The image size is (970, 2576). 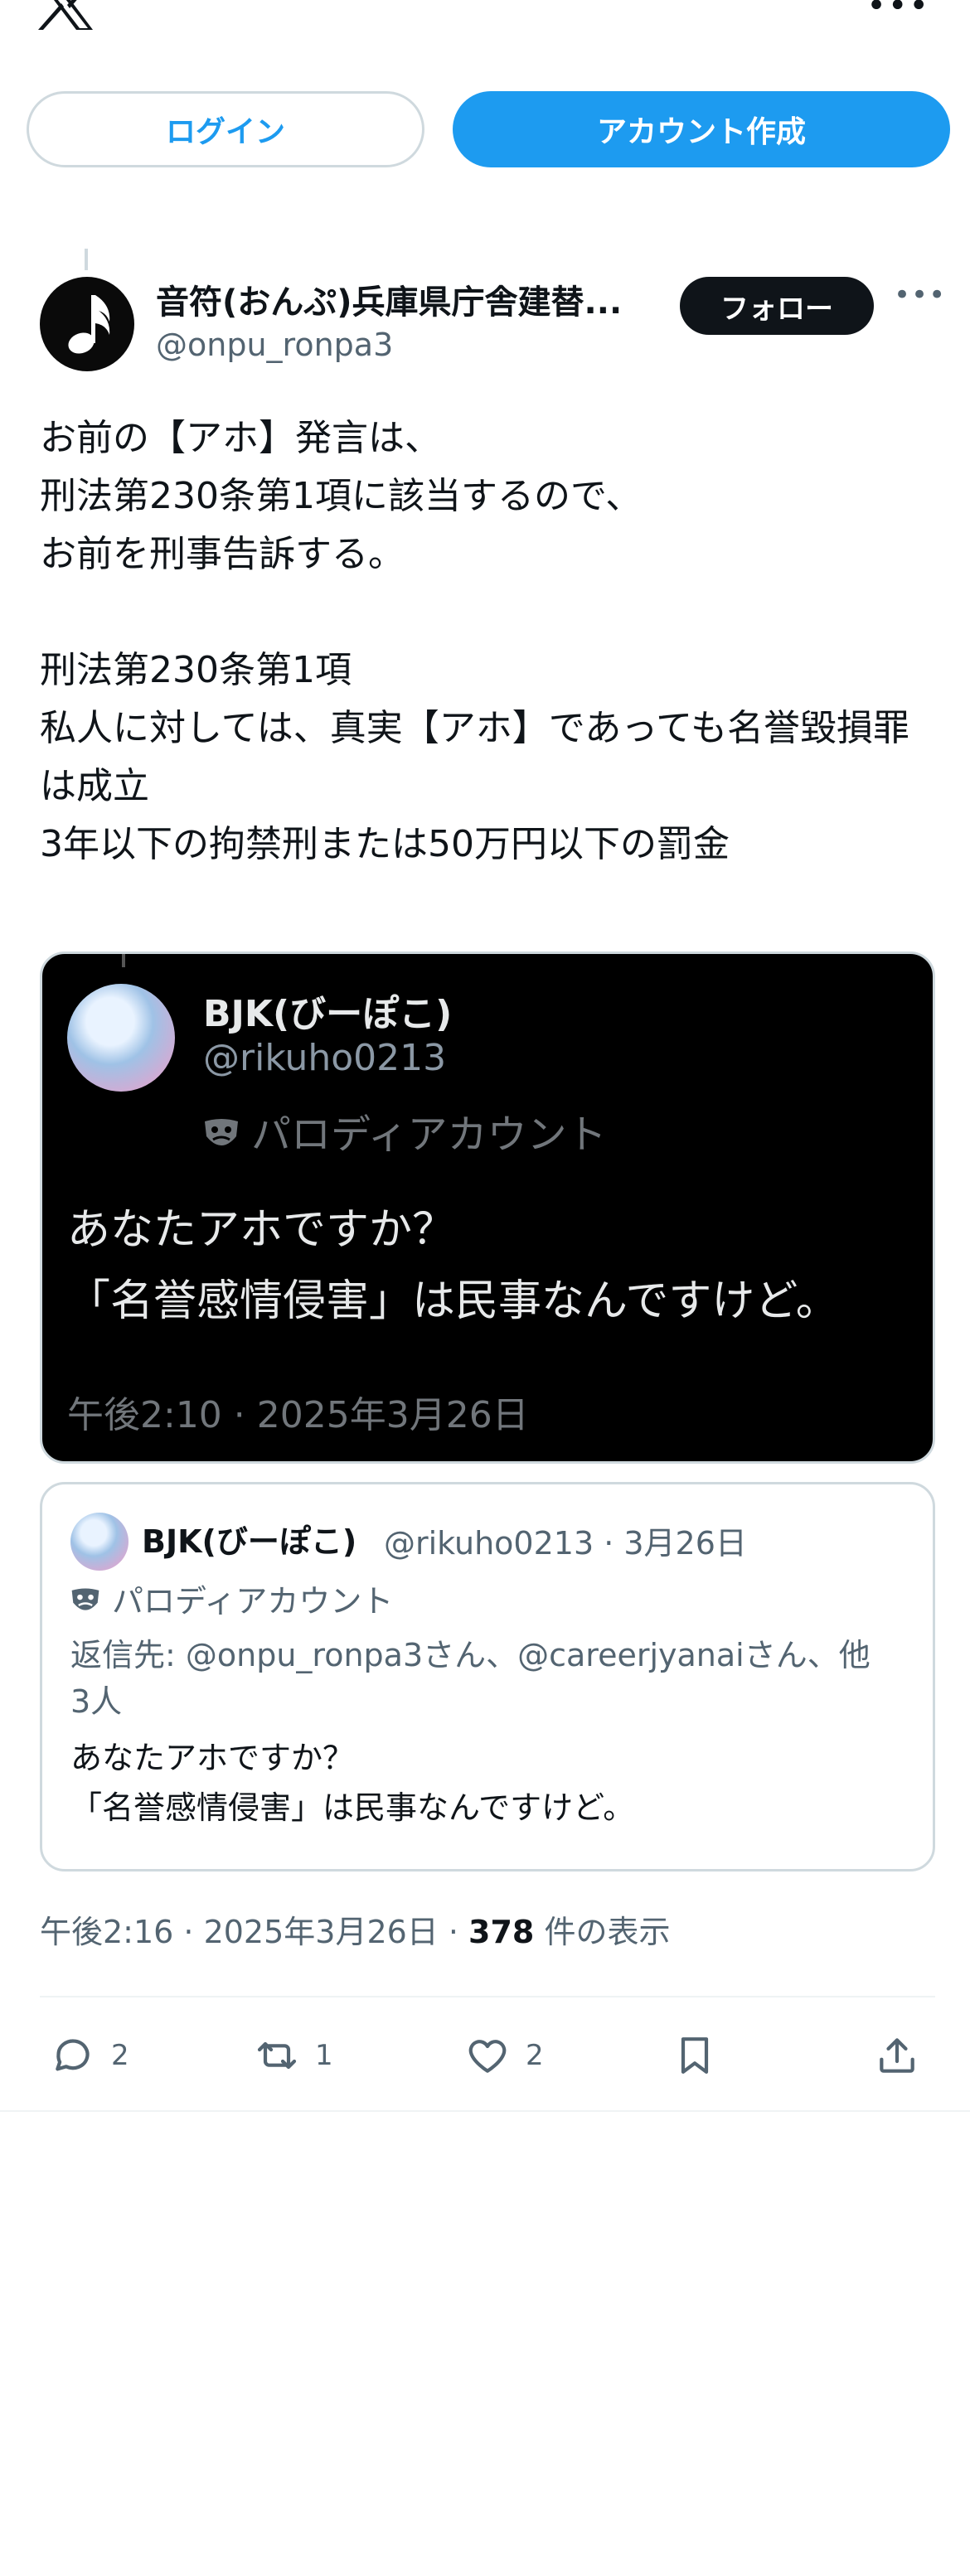 I want to click on auth-buttons: ログイン アカウント作成, so click(x=489, y=129).